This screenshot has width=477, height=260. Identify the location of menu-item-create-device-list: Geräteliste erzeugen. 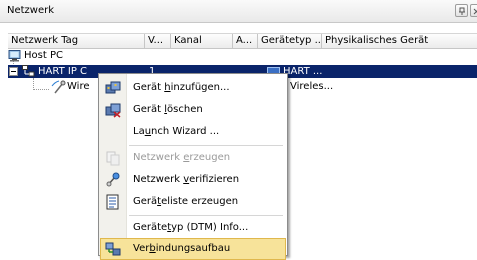
(193, 202).